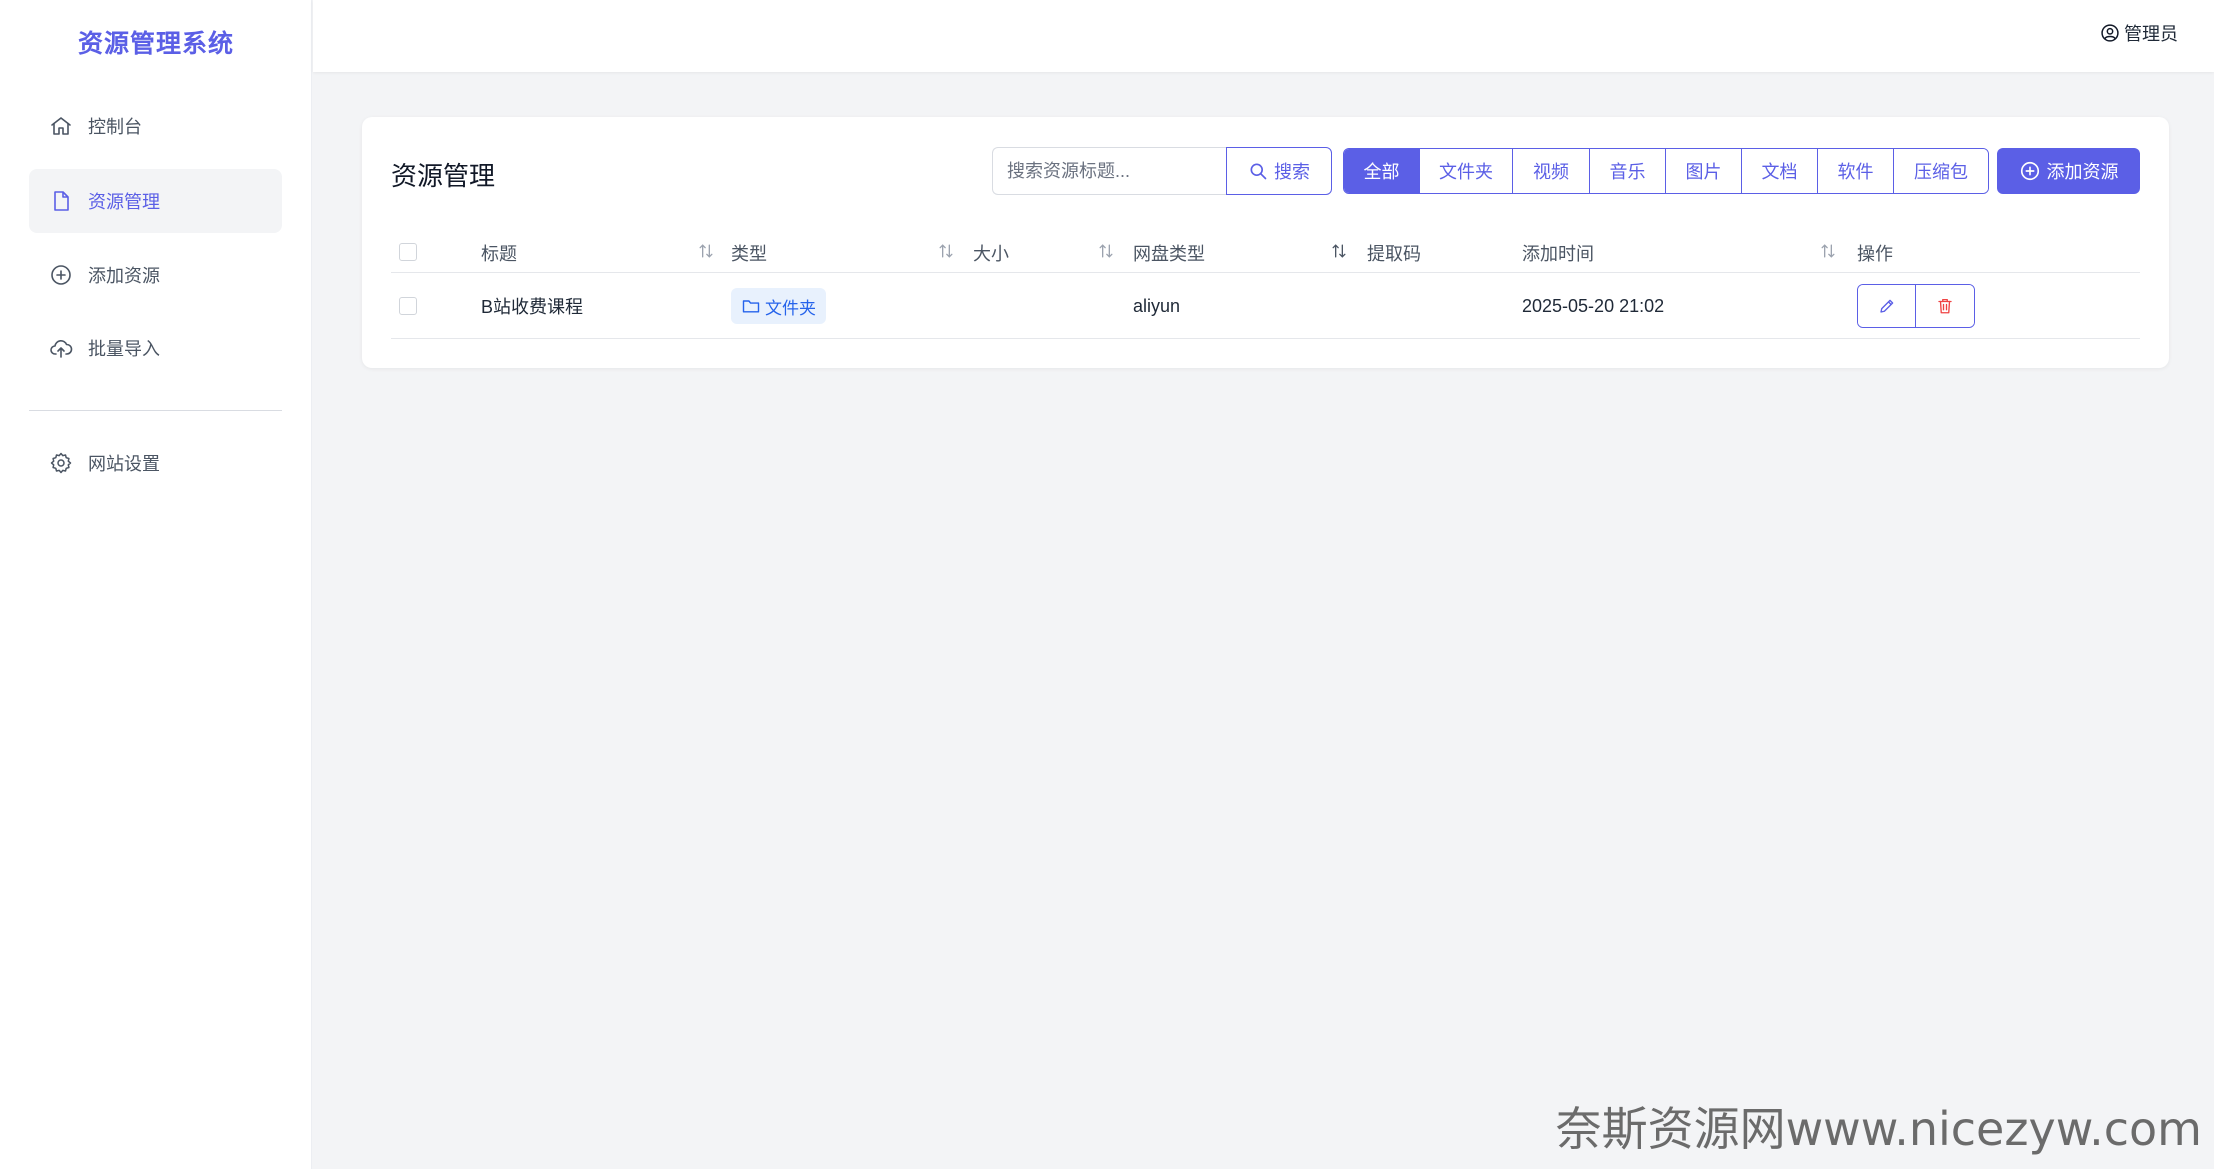 This screenshot has height=1169, width=2214. Describe the element at coordinates (61, 463) in the screenshot. I see `gear-icon` at that location.